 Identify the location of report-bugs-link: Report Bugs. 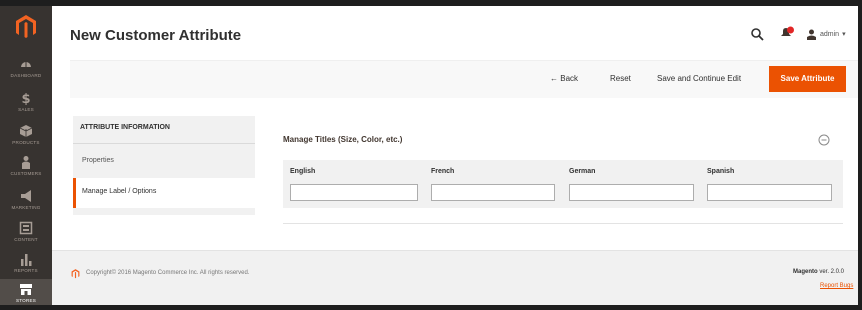
(836, 286).